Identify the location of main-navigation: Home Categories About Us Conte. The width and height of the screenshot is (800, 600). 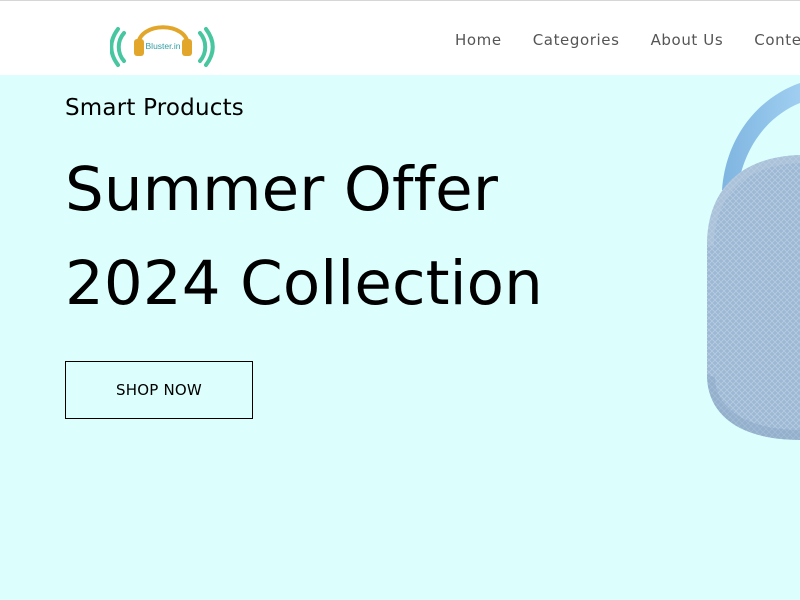
(627, 40).